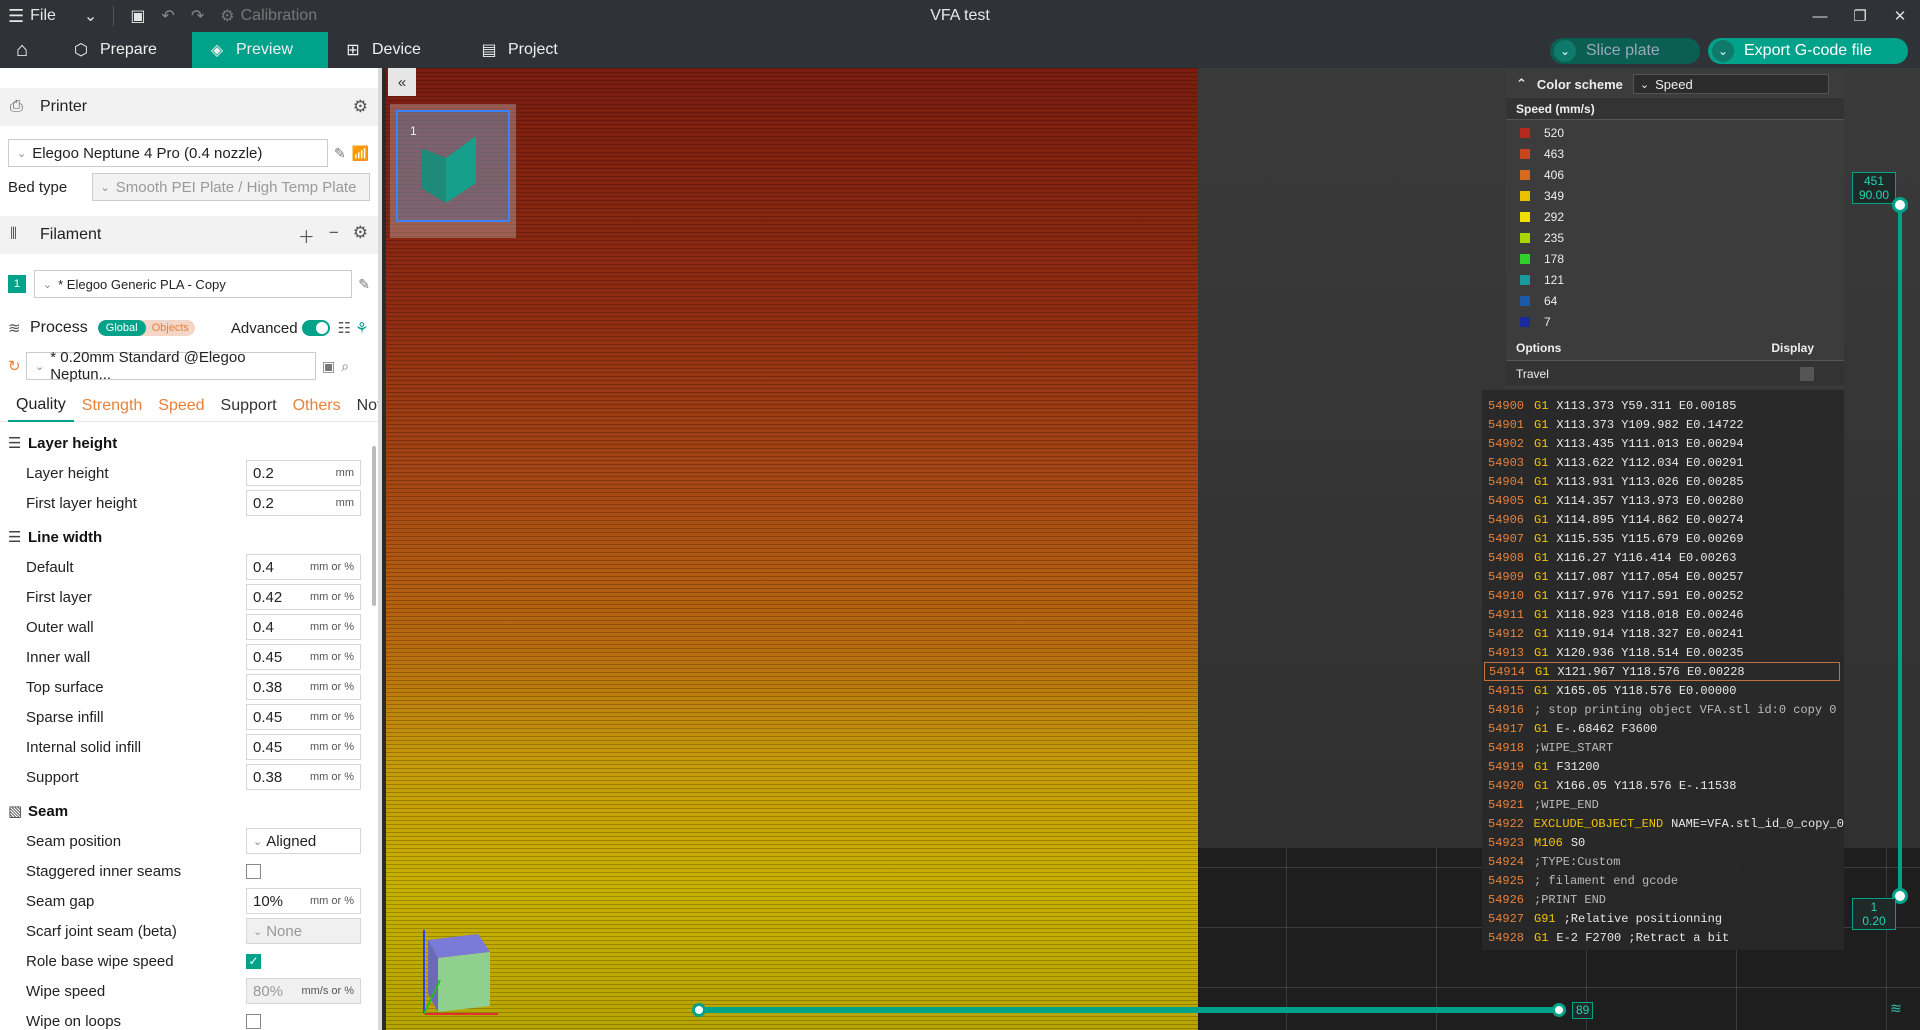  What do you see at coordinates (345, 366) in the screenshot?
I see `search-icon: ⌕` at bounding box center [345, 366].